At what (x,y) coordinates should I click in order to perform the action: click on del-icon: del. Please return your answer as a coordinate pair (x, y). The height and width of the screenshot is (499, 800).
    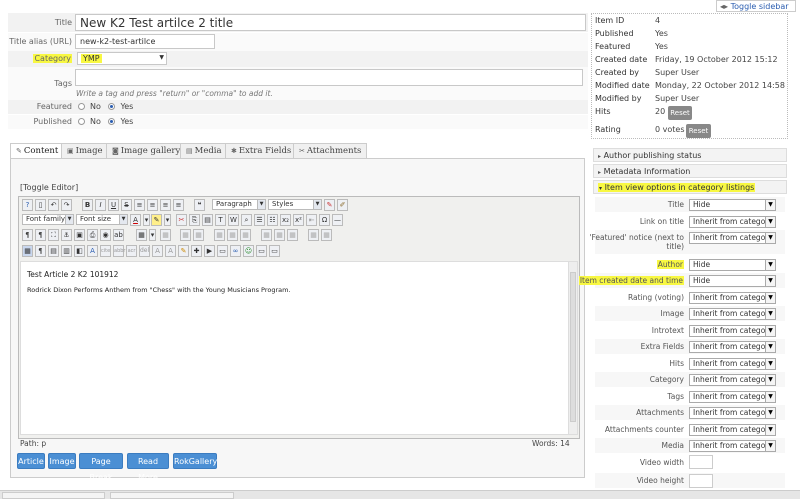
    Looking at the image, I should click on (144, 251).